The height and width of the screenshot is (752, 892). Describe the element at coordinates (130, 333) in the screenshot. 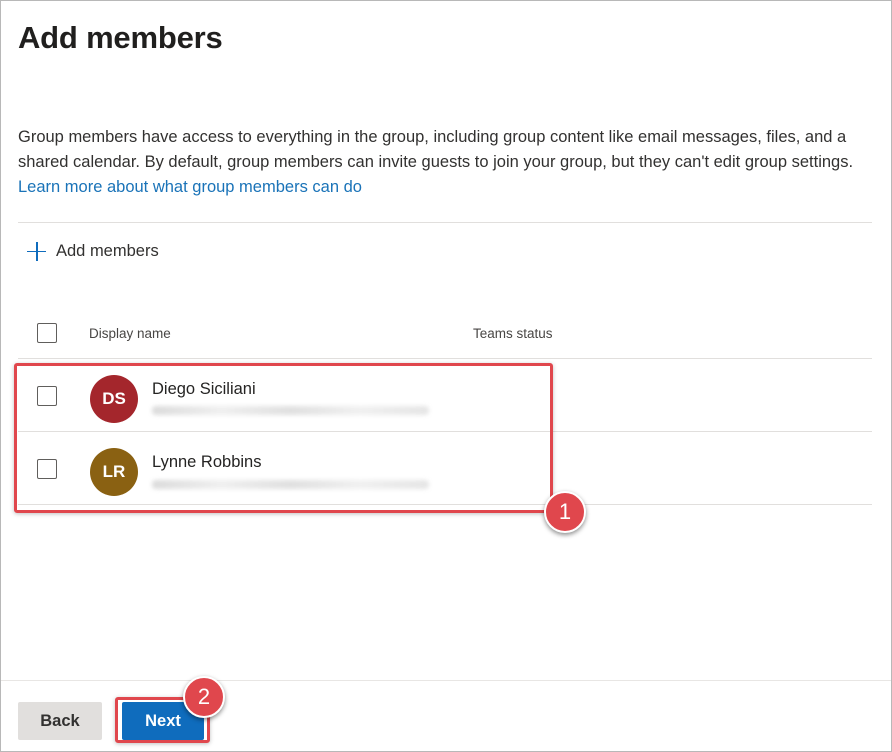

I see `column-header-display-name: Display name` at that location.